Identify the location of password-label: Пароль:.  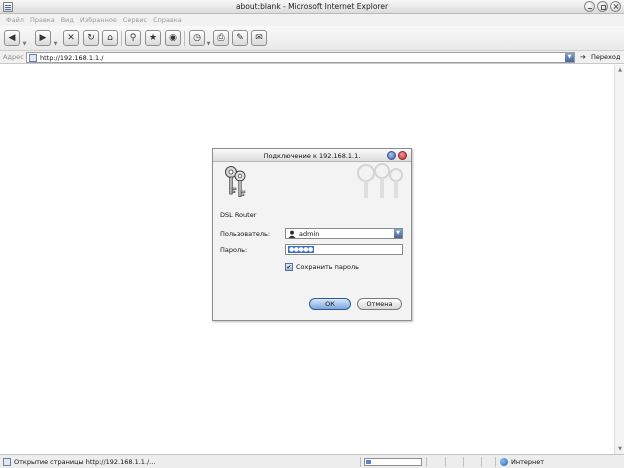
(234, 250).